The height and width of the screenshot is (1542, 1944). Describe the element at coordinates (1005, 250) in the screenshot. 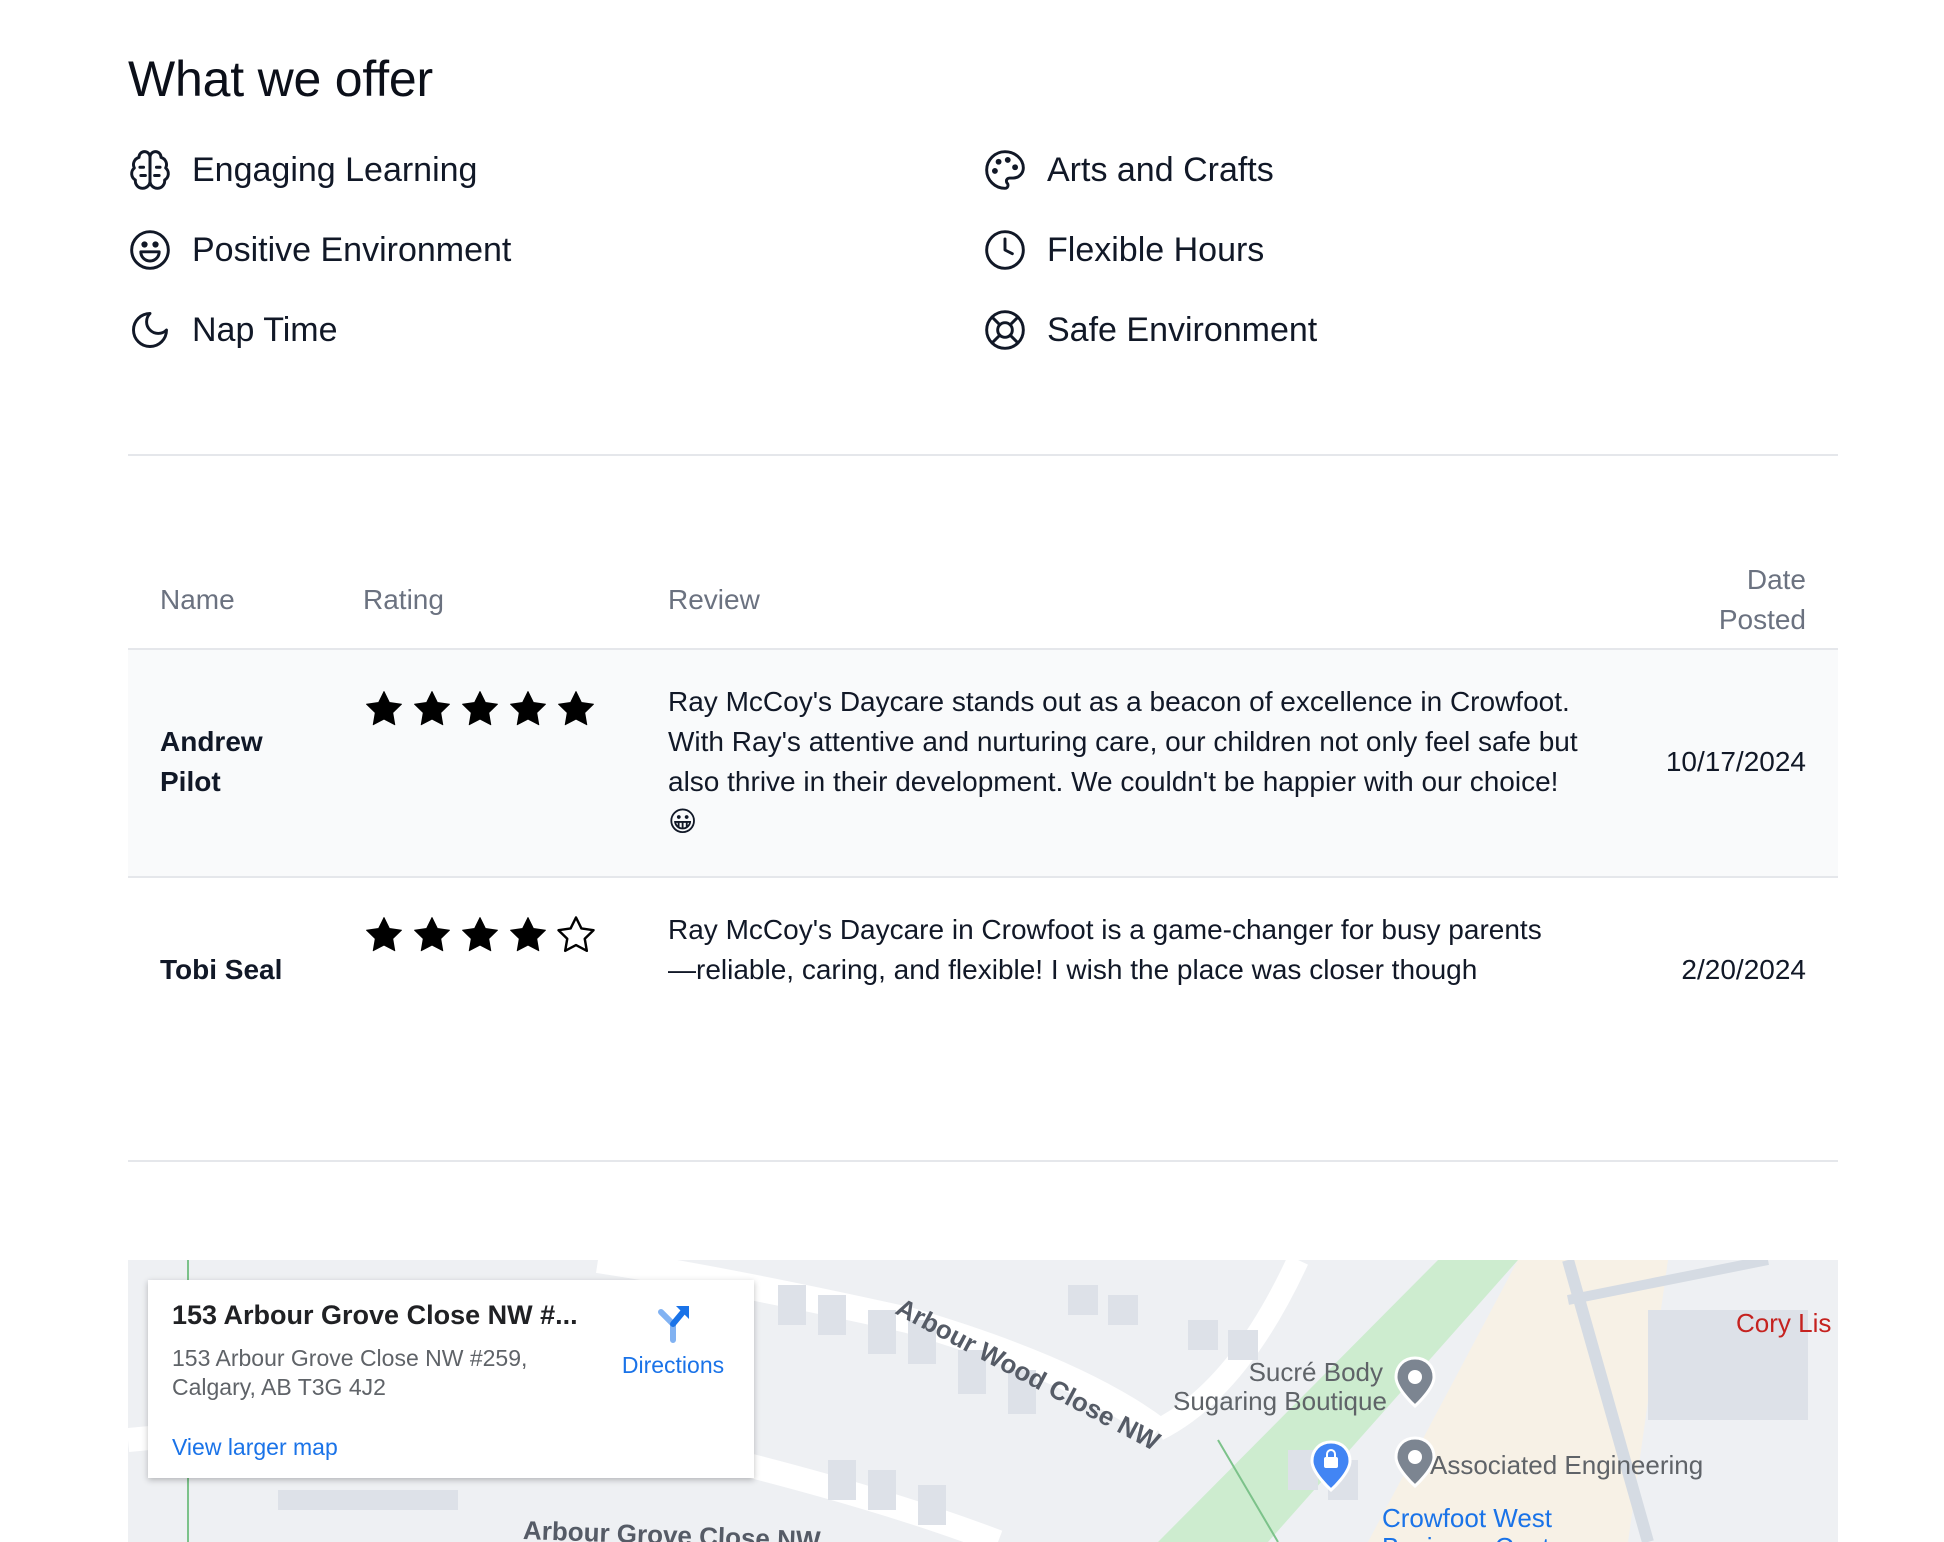

I see `clock-icon` at that location.